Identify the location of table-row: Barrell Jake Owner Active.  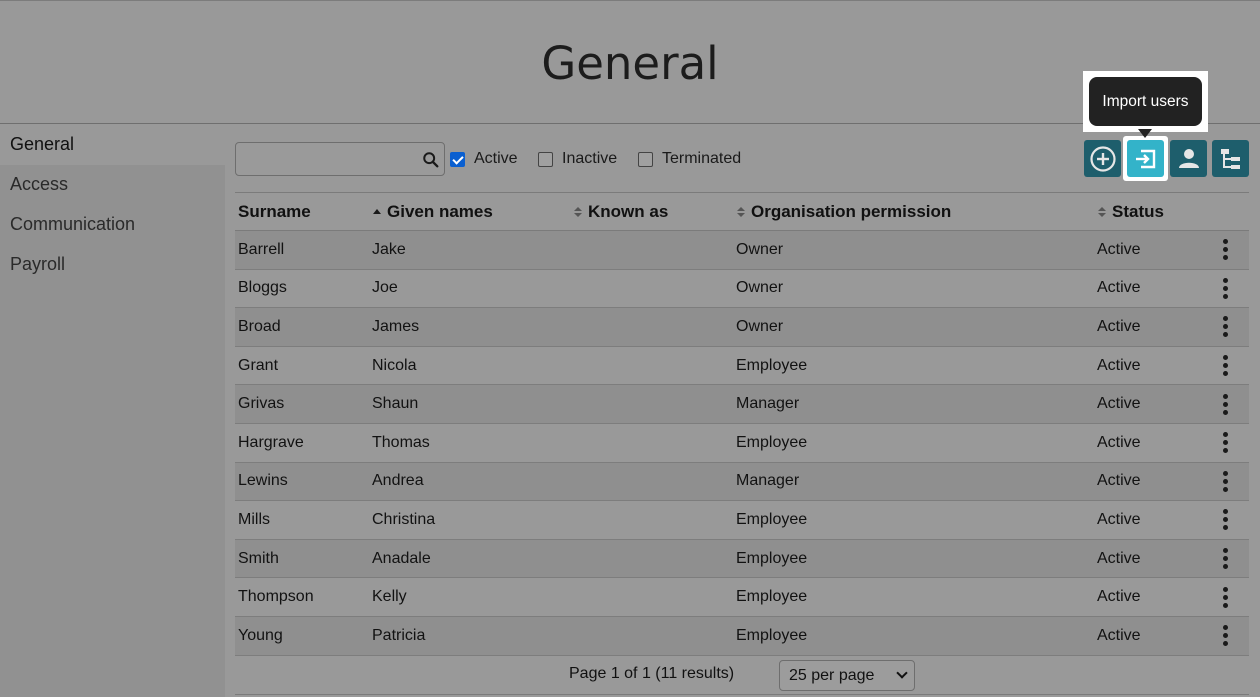
(742, 250).